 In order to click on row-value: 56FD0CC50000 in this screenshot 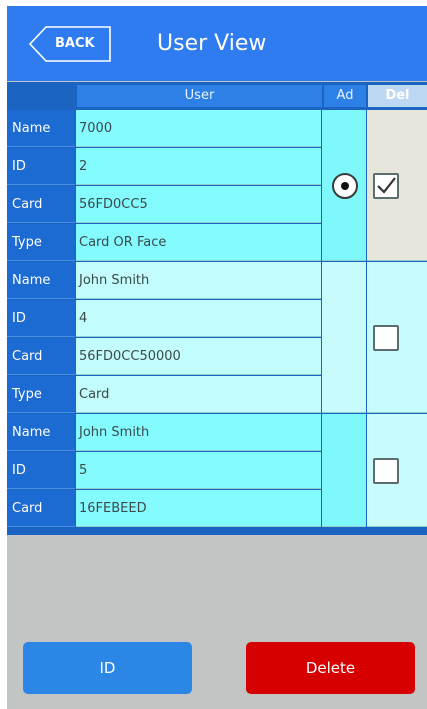, I will do `click(198, 356)`.